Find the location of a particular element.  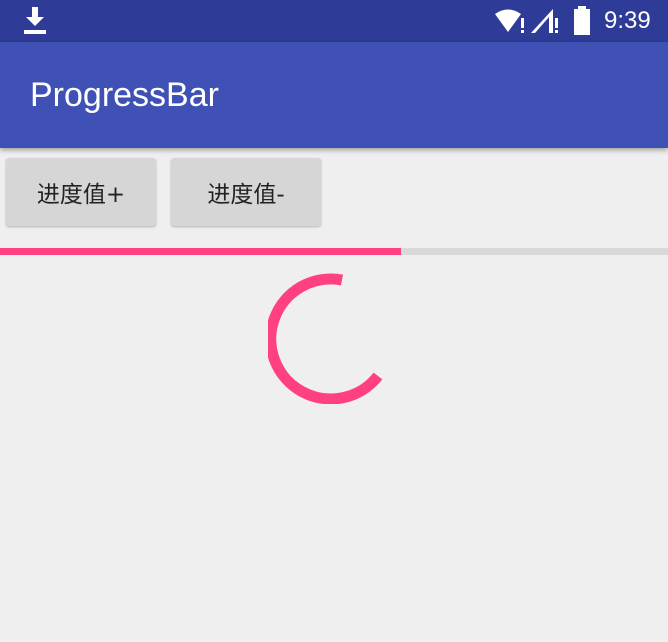

status-bar: 9:39 is located at coordinates (334, 21).